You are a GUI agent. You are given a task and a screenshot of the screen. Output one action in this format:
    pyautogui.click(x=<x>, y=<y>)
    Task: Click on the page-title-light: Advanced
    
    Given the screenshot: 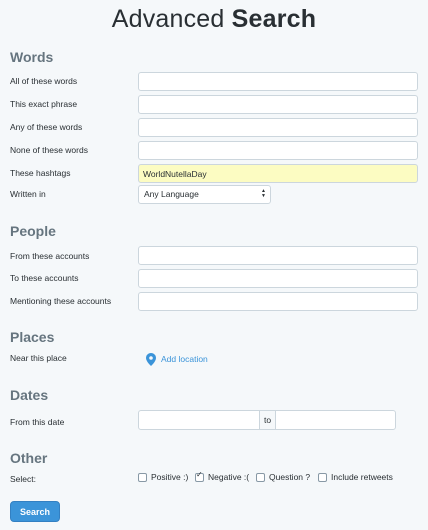 What is the action you would take?
    pyautogui.click(x=171, y=19)
    